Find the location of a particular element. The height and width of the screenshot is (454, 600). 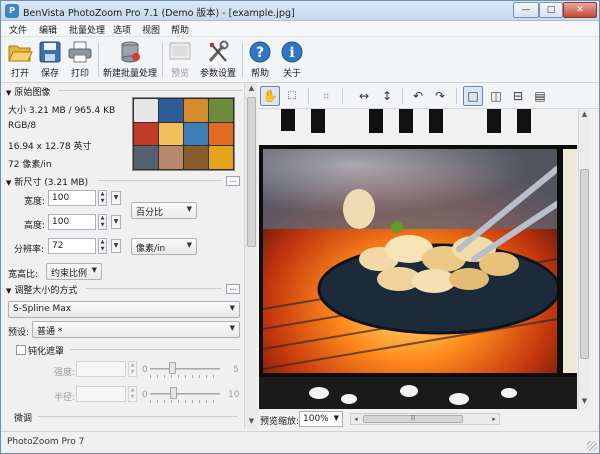

original-resolution-text: 72 像素/in is located at coordinates (30, 165).